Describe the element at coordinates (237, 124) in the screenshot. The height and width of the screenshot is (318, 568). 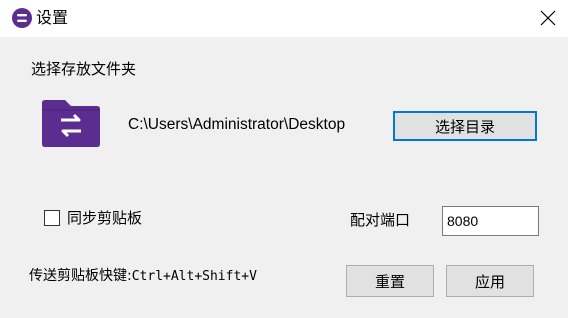
I see `storage-path: C:\Users\Administrator\Desktop` at that location.